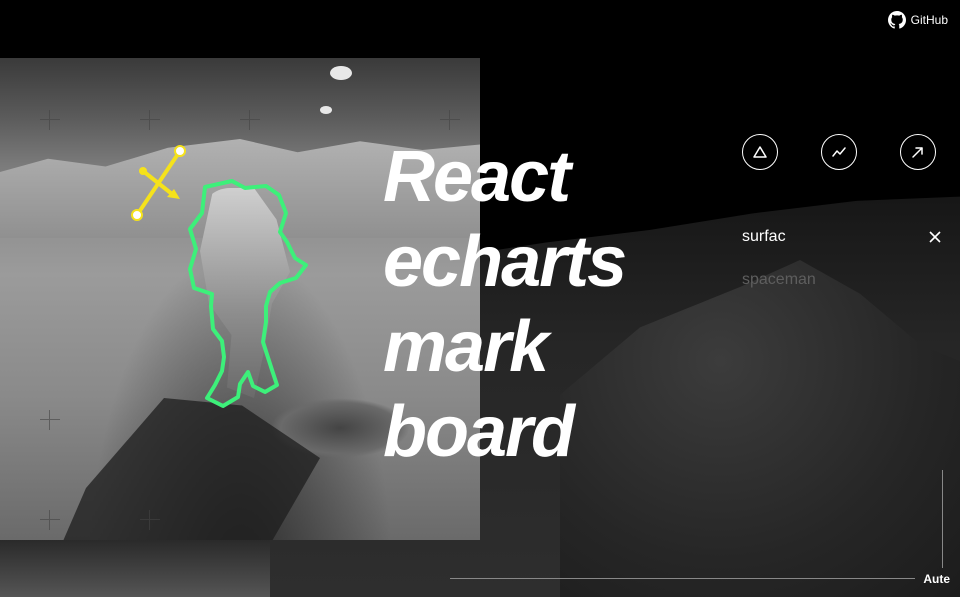 This screenshot has width=960, height=597. I want to click on arrow-tool-button, so click(918, 152).